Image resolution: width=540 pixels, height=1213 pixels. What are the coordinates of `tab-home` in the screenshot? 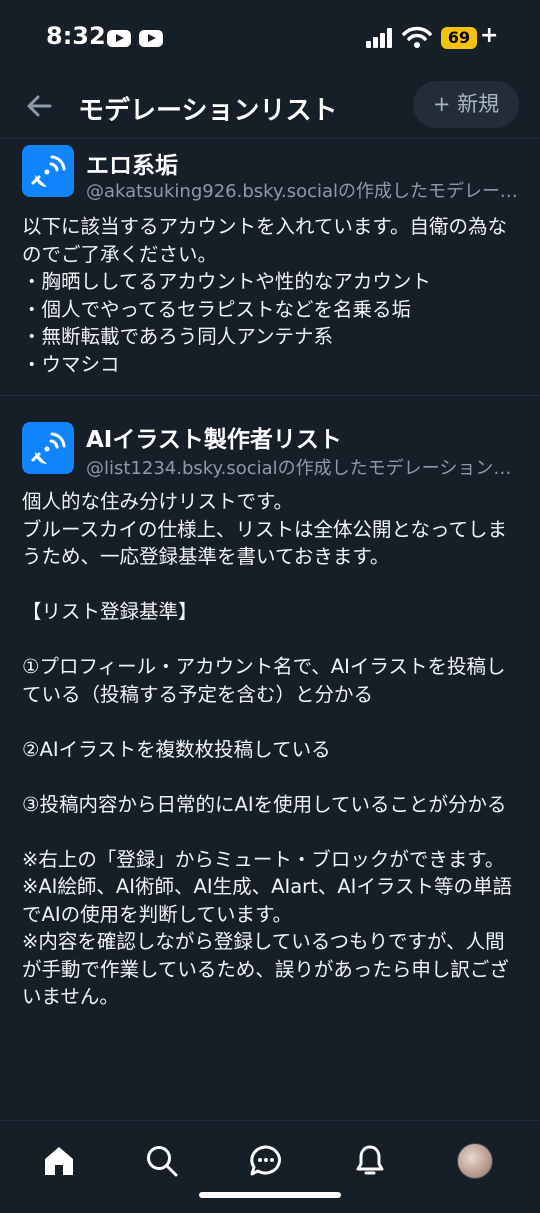 It's located at (59, 1161).